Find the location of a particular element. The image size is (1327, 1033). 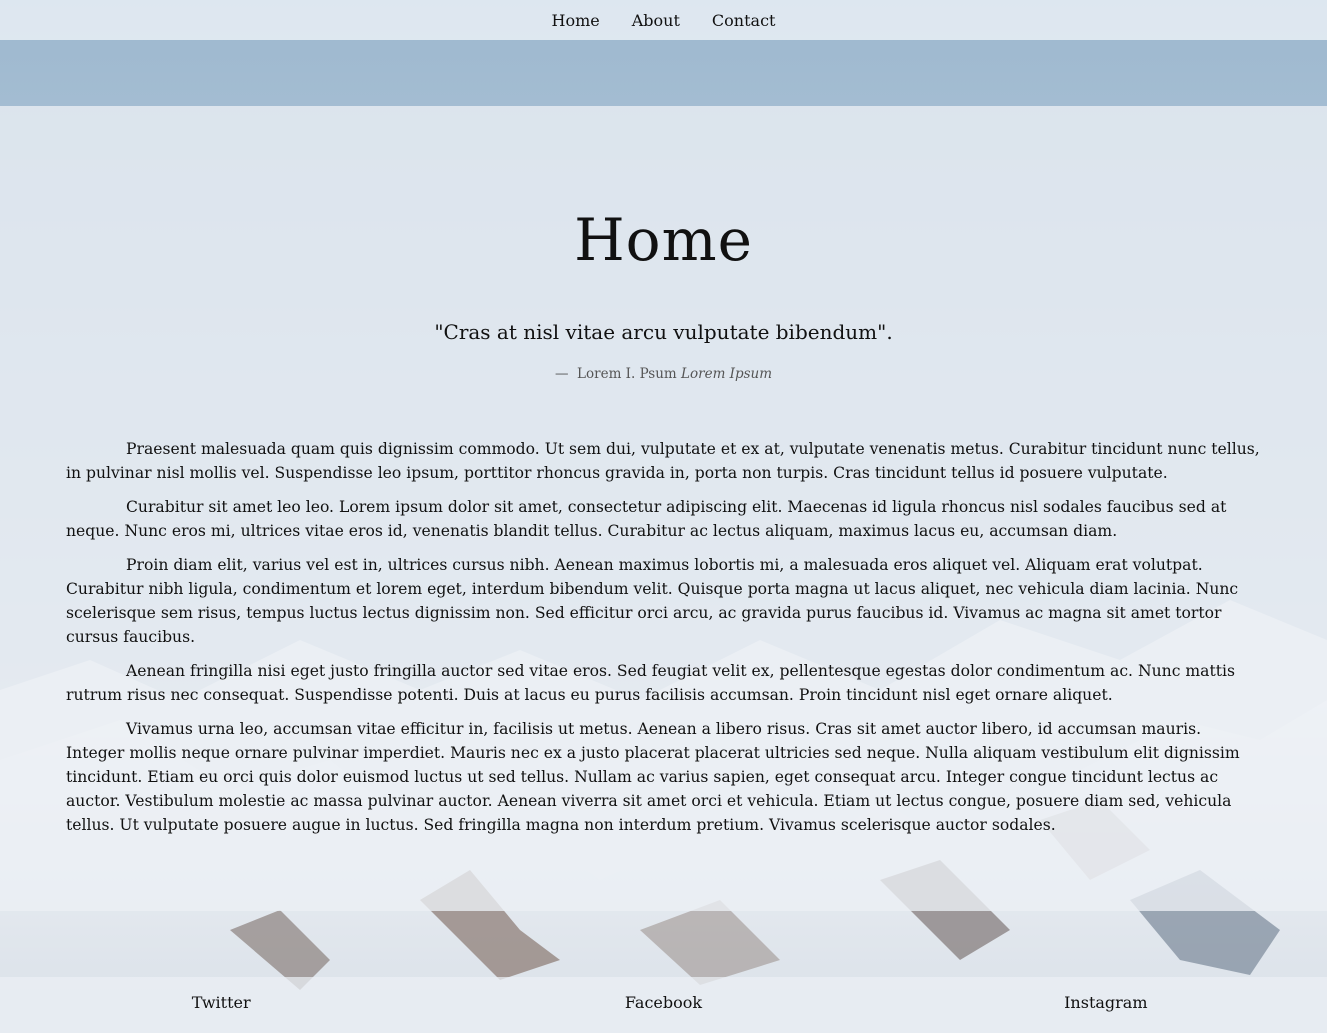

footer-link-twitter: Twitter is located at coordinates (221, 1005).